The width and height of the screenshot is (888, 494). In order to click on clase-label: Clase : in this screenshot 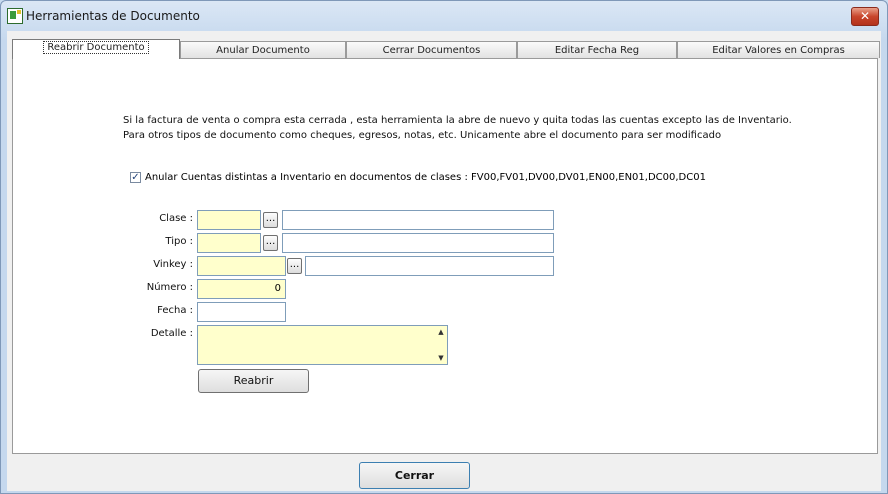, I will do `click(176, 218)`.